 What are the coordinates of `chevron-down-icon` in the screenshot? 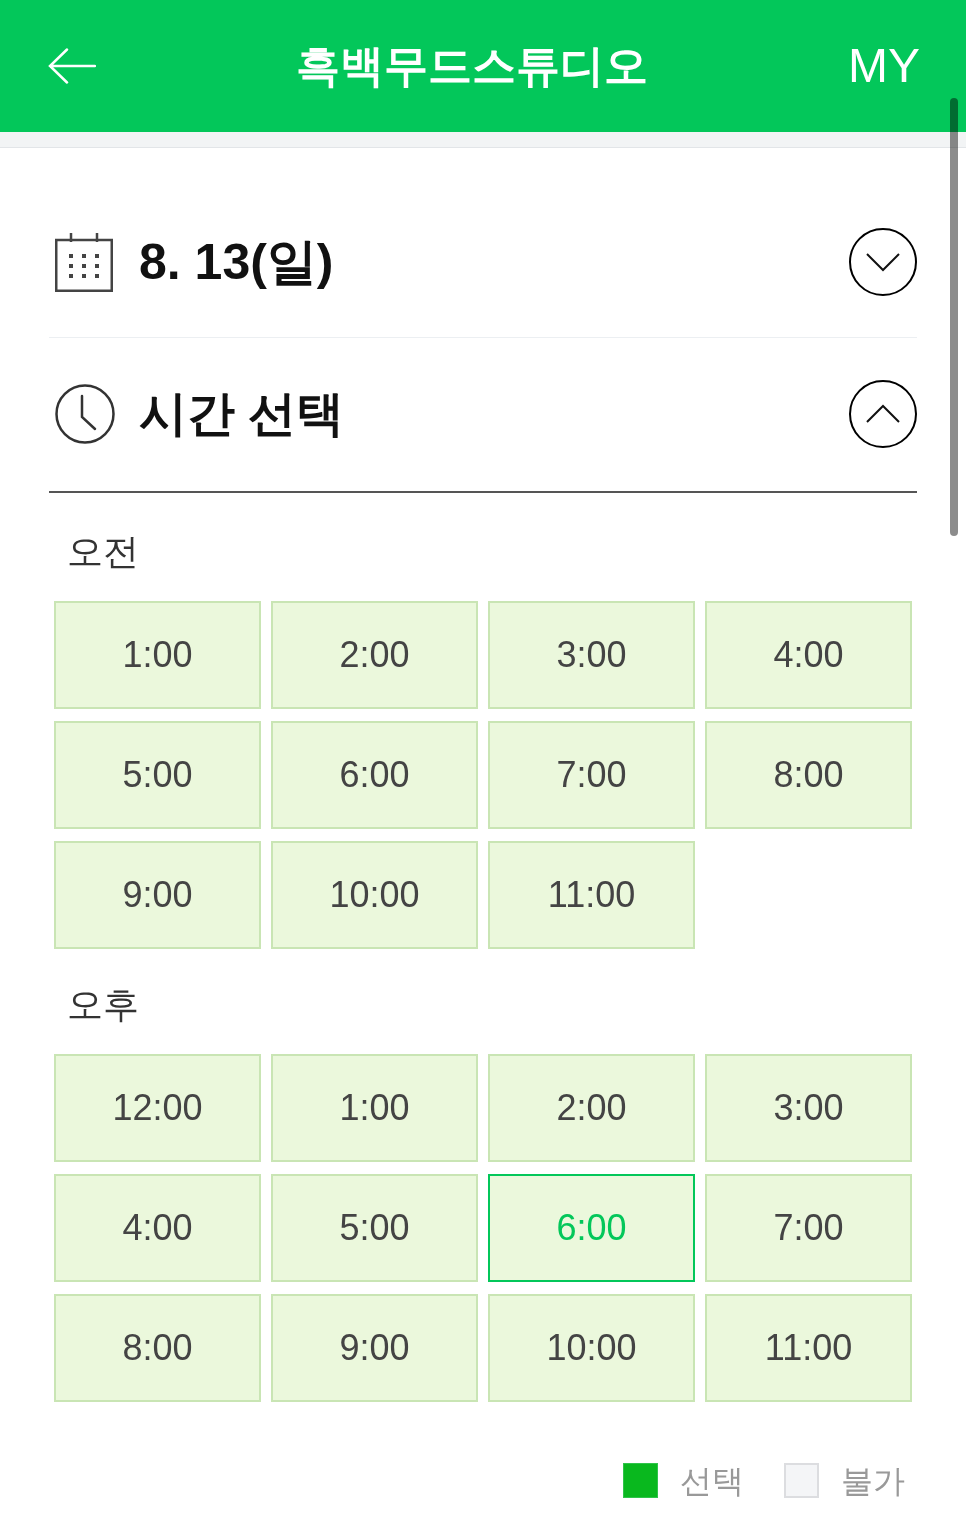 It's located at (883, 262).